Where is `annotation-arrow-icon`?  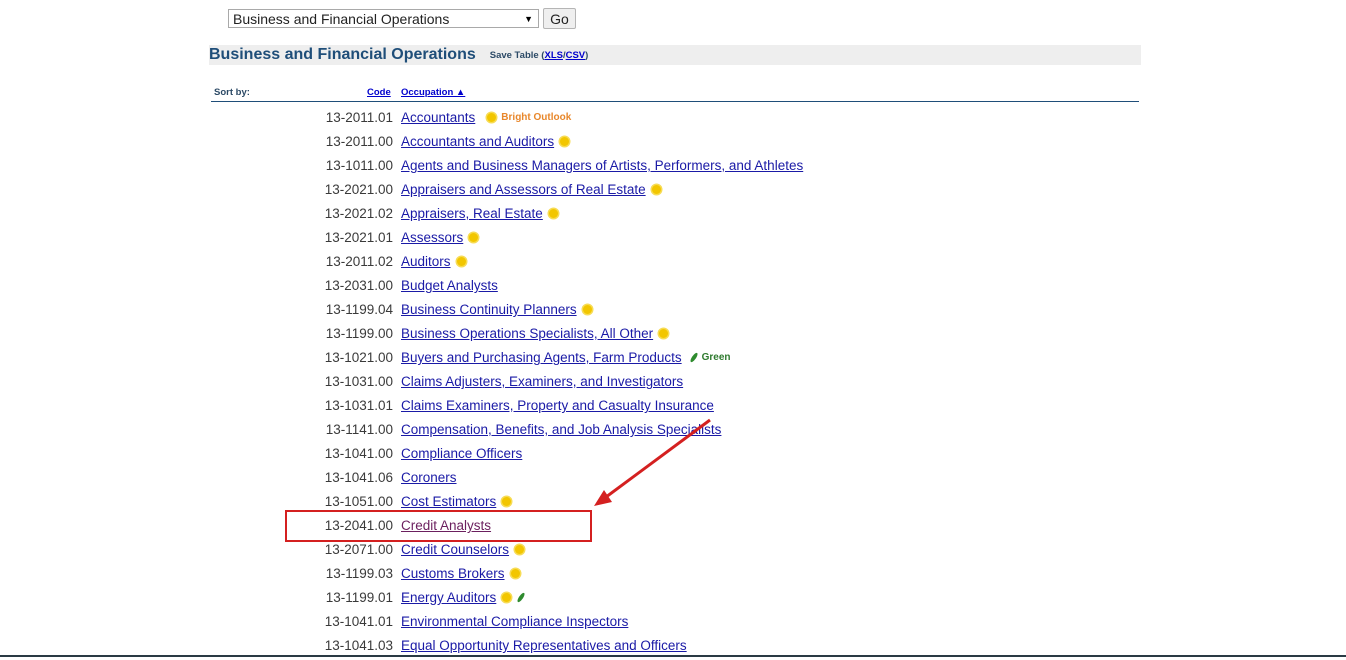 annotation-arrow-icon is located at coordinates (652, 462).